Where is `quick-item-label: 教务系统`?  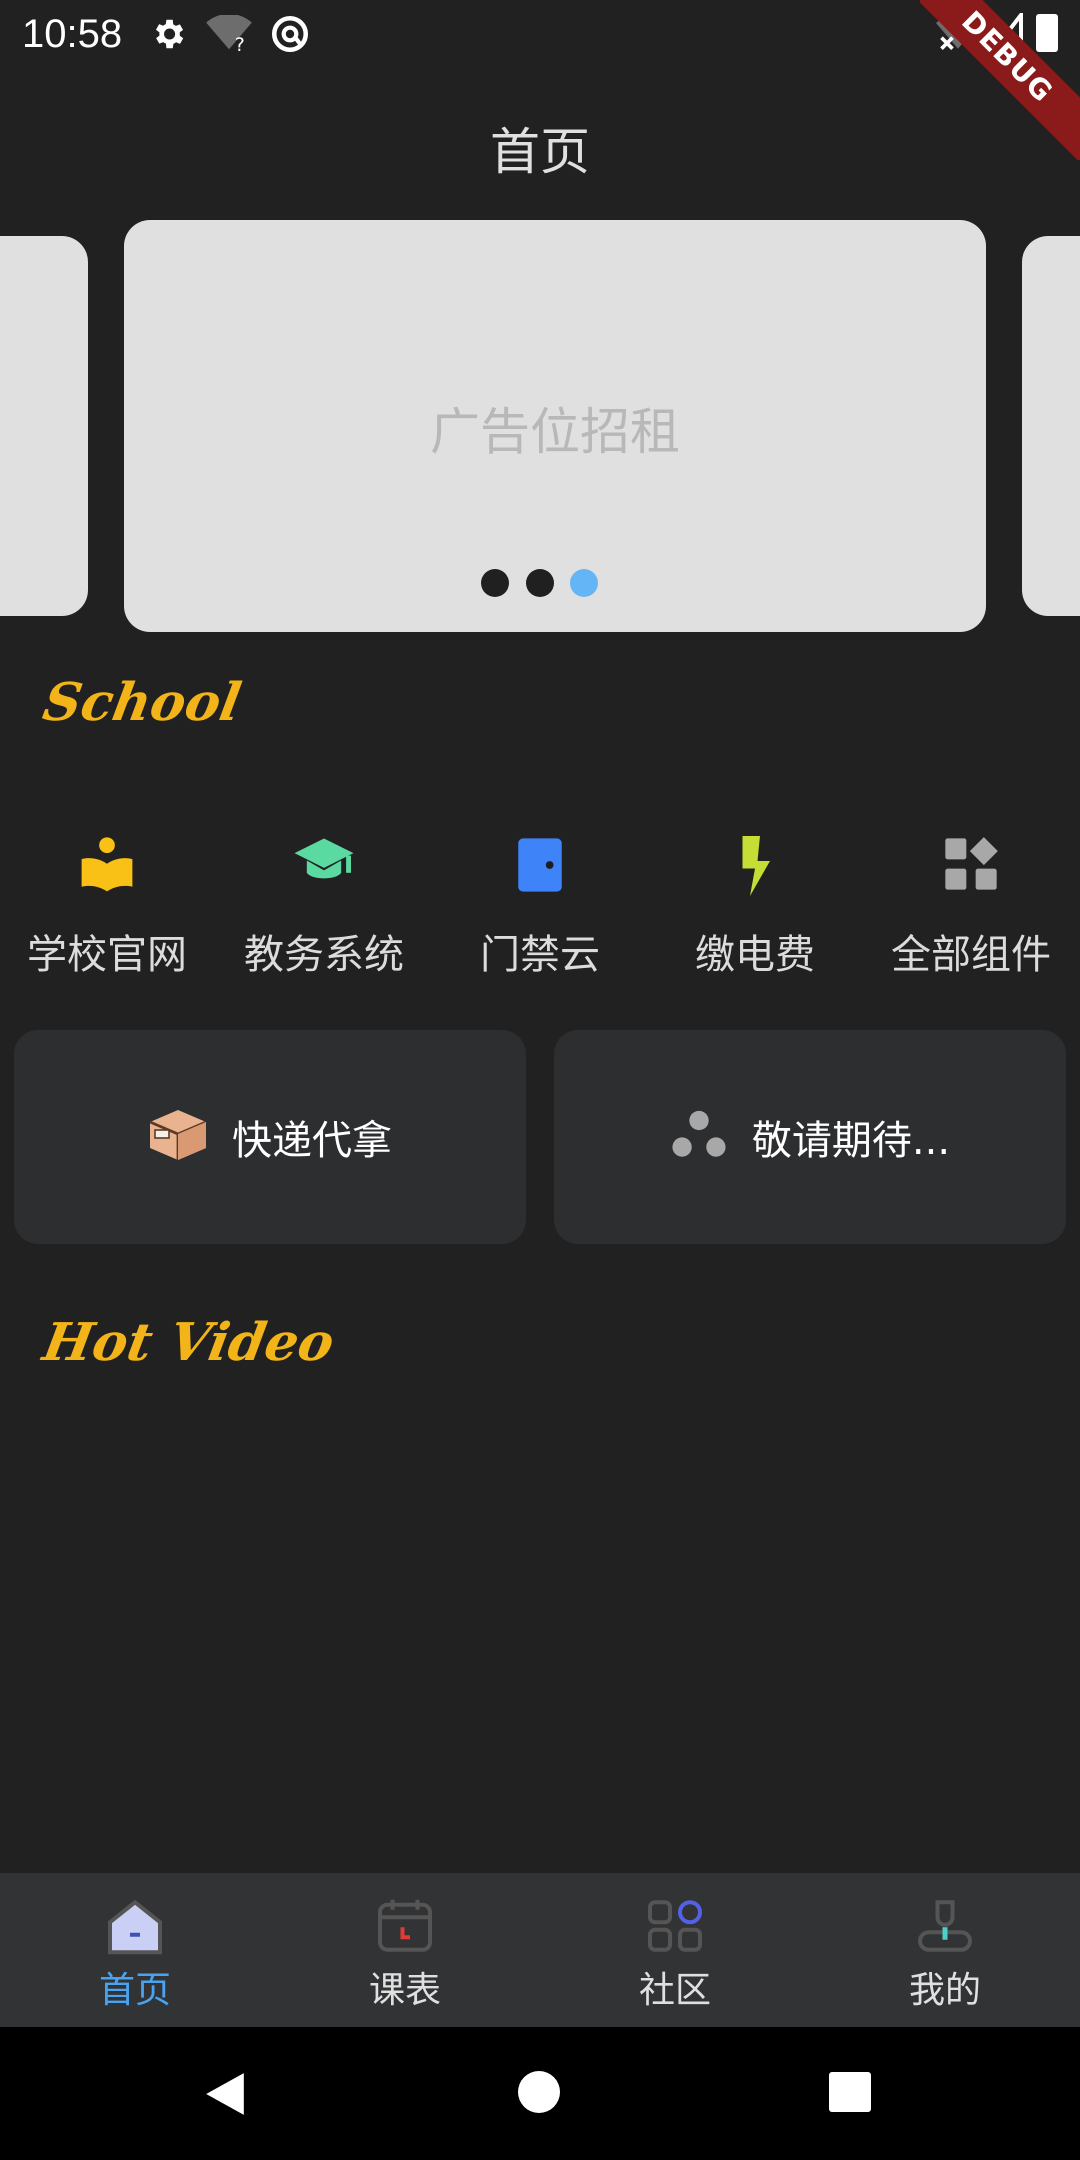
quick-item-label: 教务系统 is located at coordinates (324, 955).